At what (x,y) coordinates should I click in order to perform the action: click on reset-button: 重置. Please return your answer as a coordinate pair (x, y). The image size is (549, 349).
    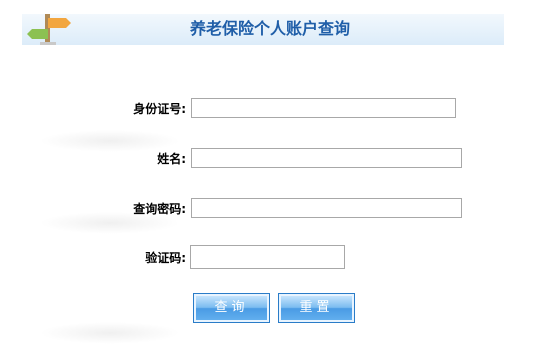
    Looking at the image, I should click on (316, 308).